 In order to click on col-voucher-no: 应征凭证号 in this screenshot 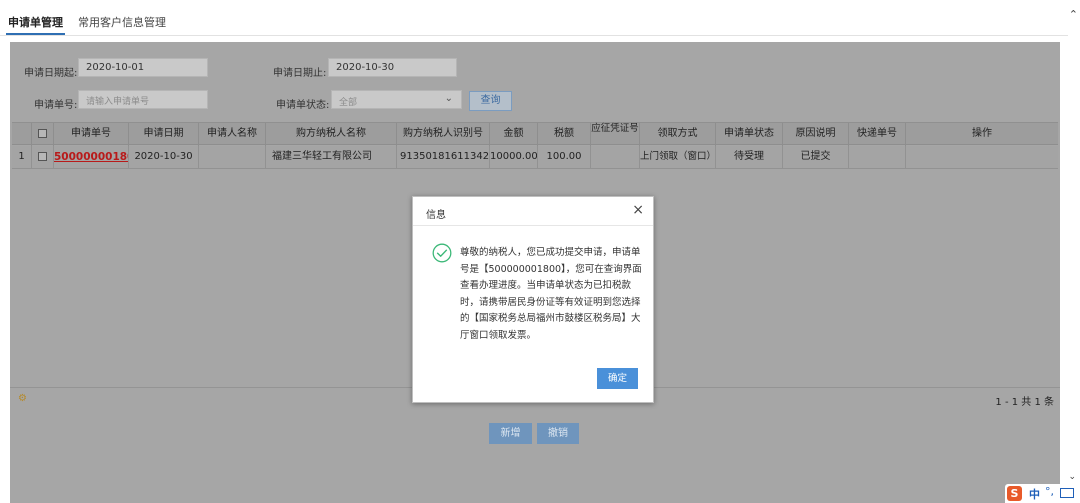, I will do `click(615, 134)`.